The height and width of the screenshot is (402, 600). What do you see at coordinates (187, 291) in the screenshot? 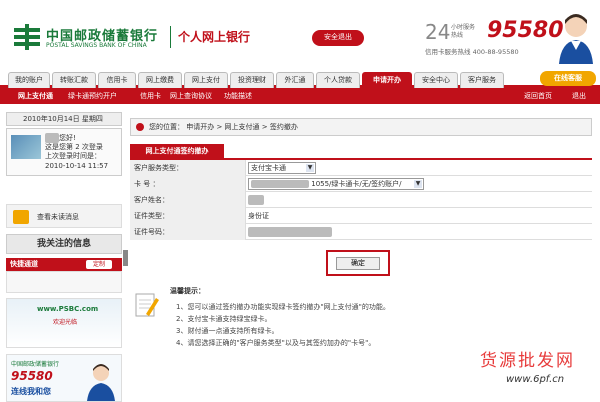
I see `tips-title: 温馨提示：` at bounding box center [187, 291].